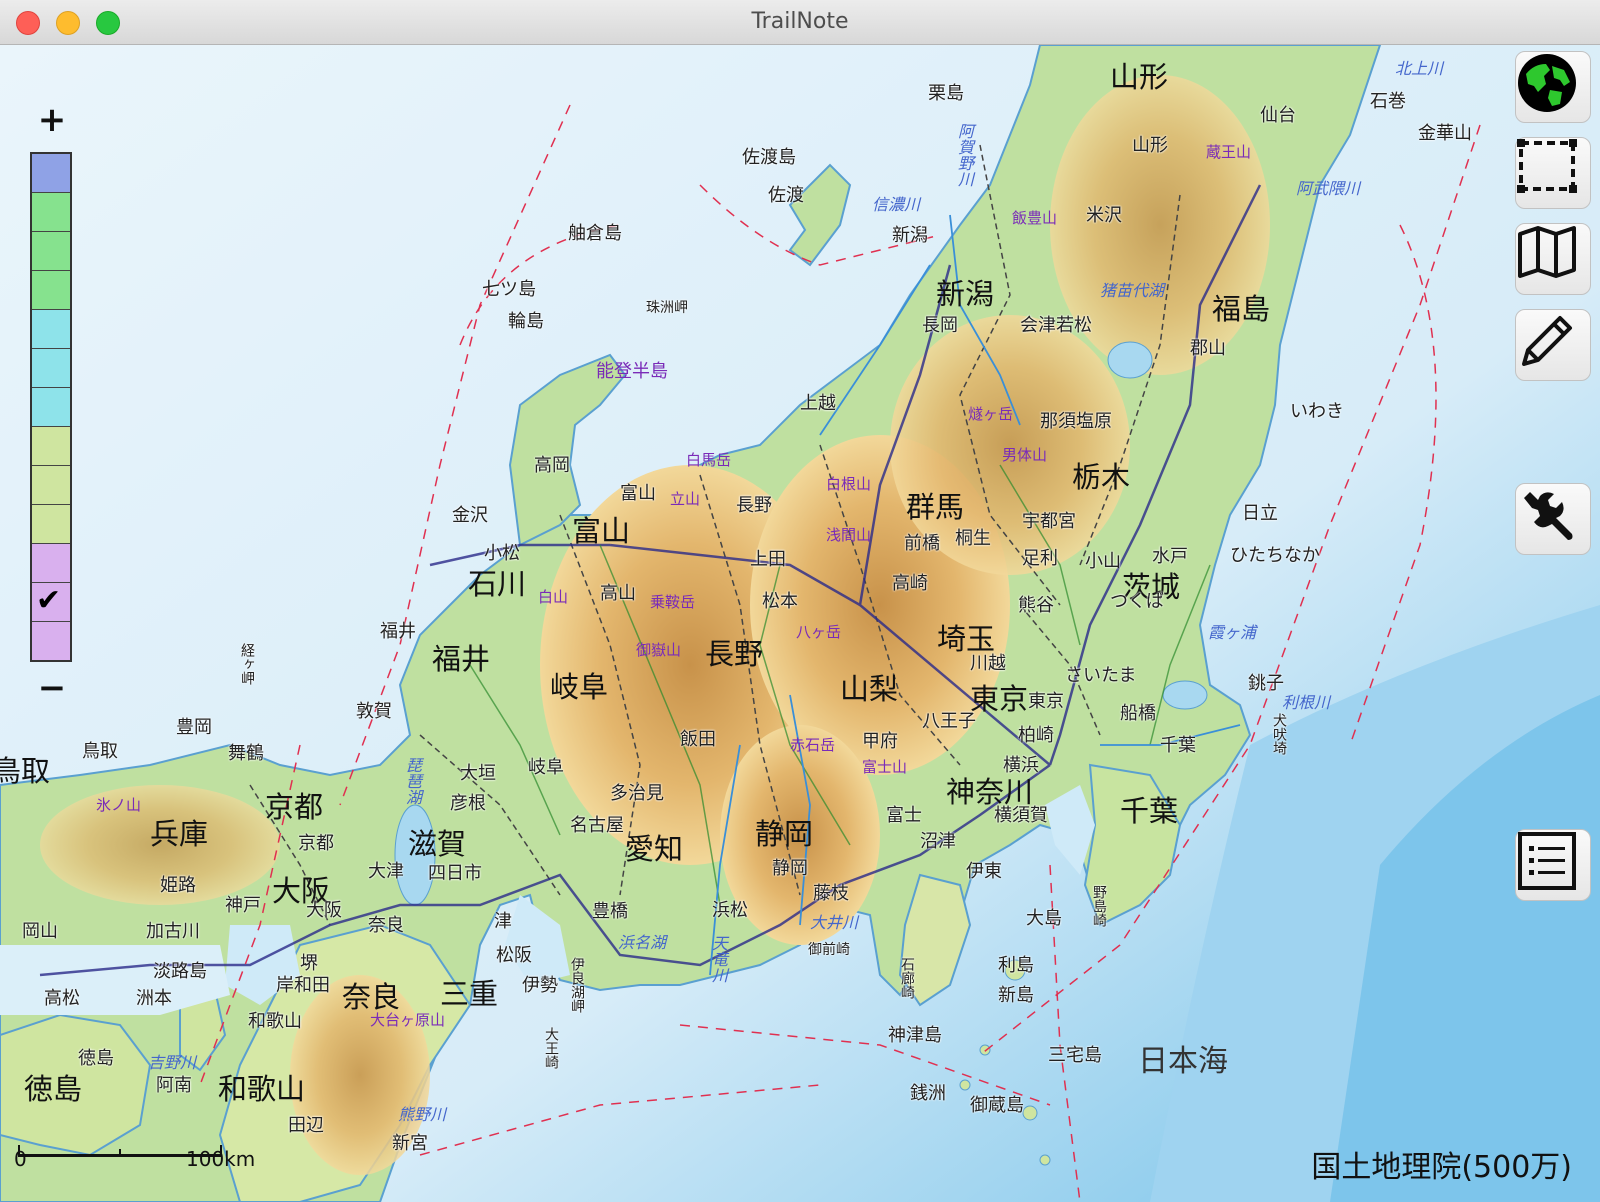 This screenshot has width=1600, height=1202. What do you see at coordinates (973, 538) in the screenshot?
I see `city-label-kiryu: 桐生` at bounding box center [973, 538].